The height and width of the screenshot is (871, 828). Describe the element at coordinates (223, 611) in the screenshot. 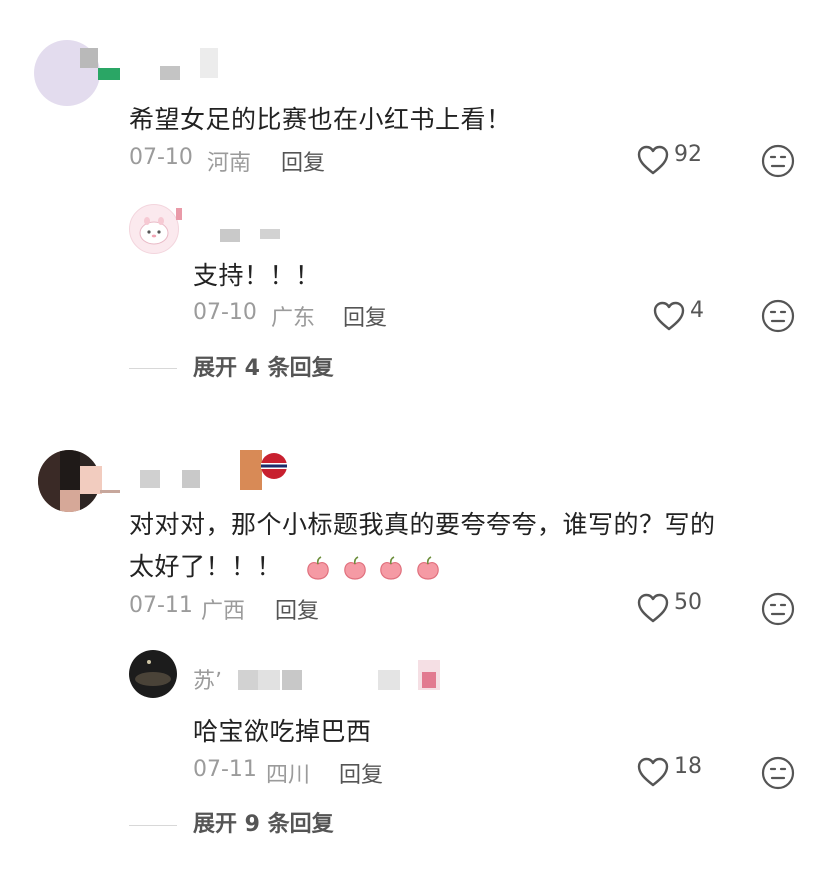

I see `comment-location: 广西` at that location.